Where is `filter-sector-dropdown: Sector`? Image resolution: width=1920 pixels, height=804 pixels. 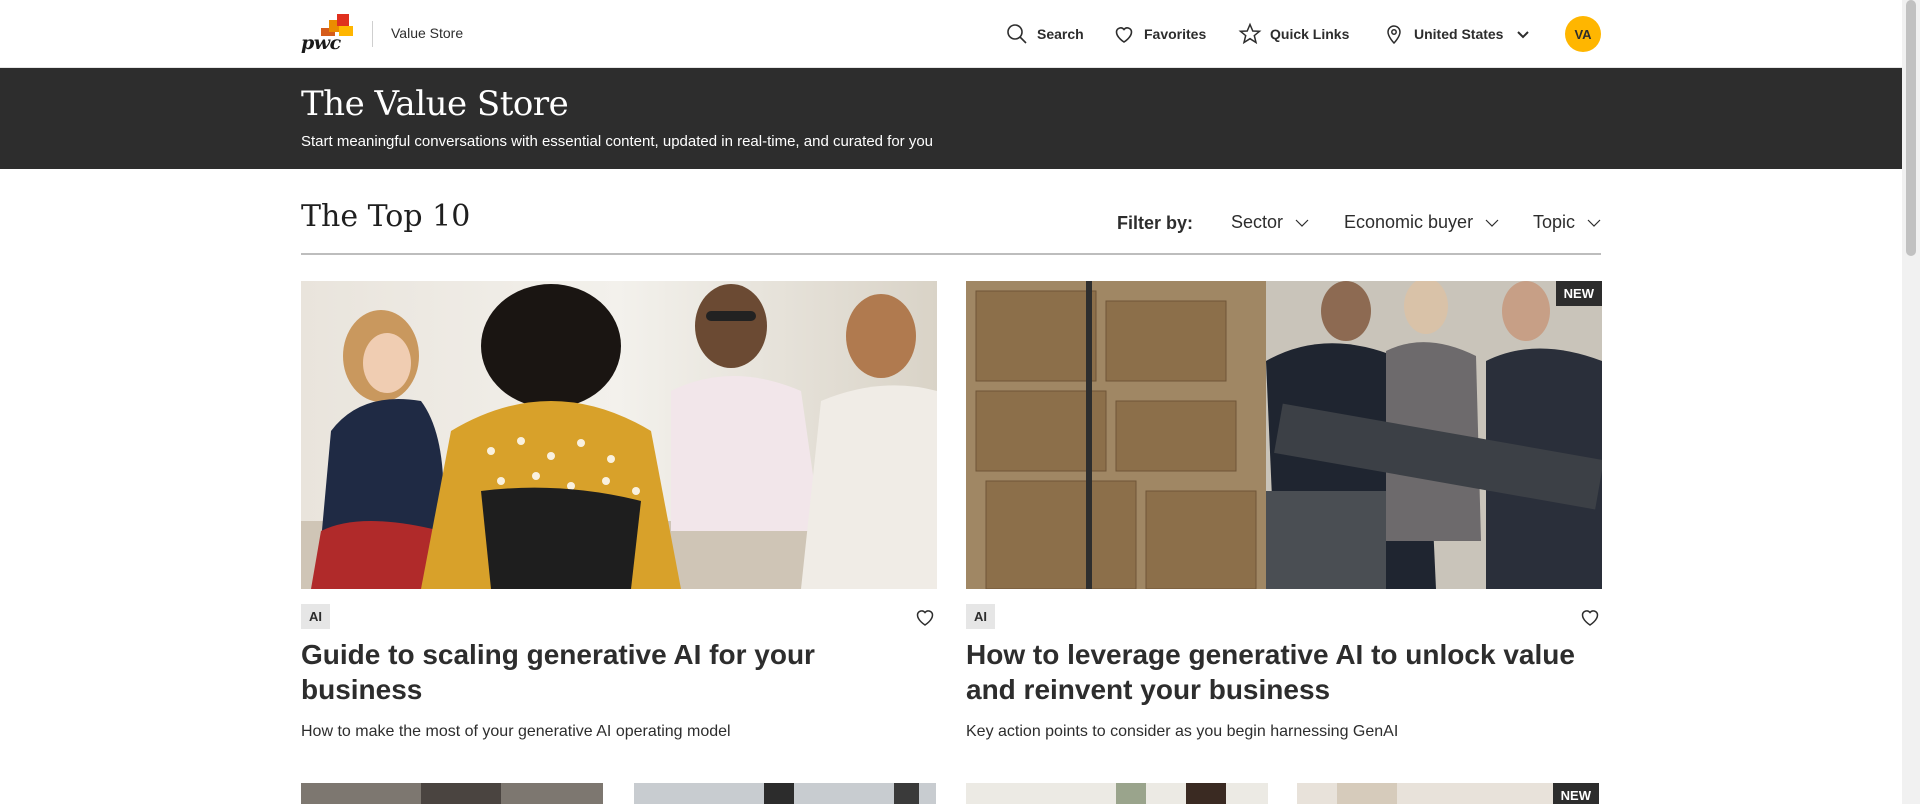
filter-sector-dropdown: Sector is located at coordinates (1271, 222).